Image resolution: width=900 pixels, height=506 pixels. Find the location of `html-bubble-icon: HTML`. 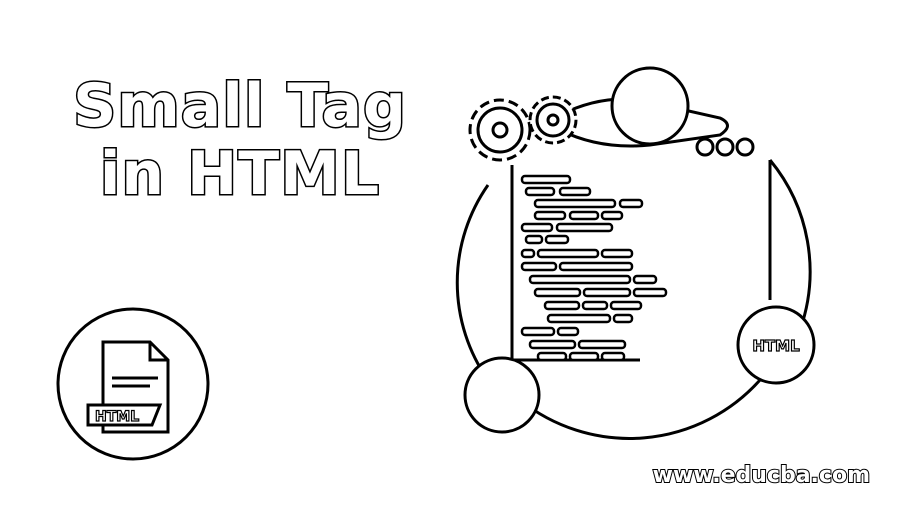

html-bubble-icon: HTML is located at coordinates (776, 345).